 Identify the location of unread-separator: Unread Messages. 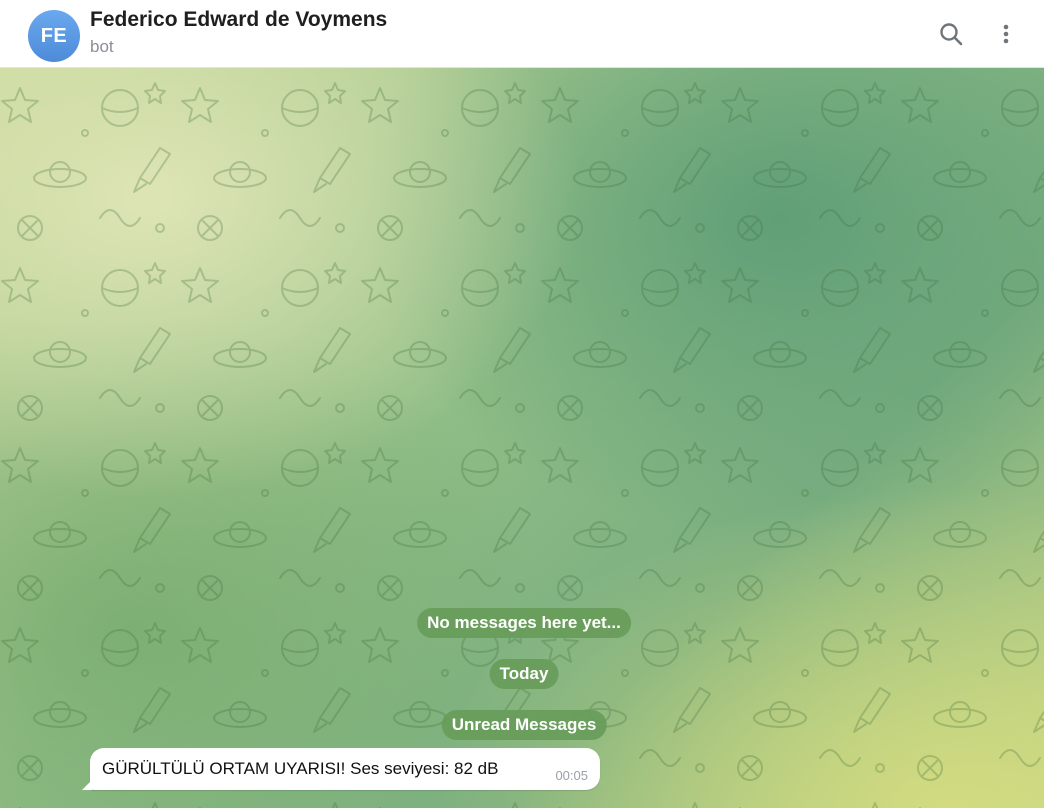
(524, 725).